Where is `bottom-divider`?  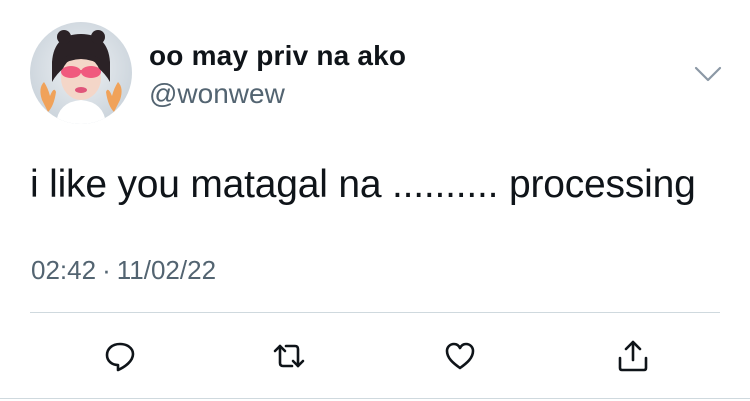 bottom-divider is located at coordinates (375, 398).